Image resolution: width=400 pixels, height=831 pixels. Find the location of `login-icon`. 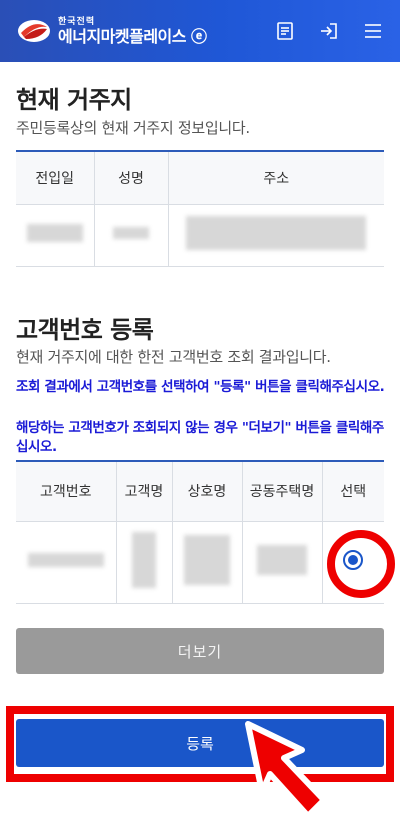

login-icon is located at coordinates (329, 31).